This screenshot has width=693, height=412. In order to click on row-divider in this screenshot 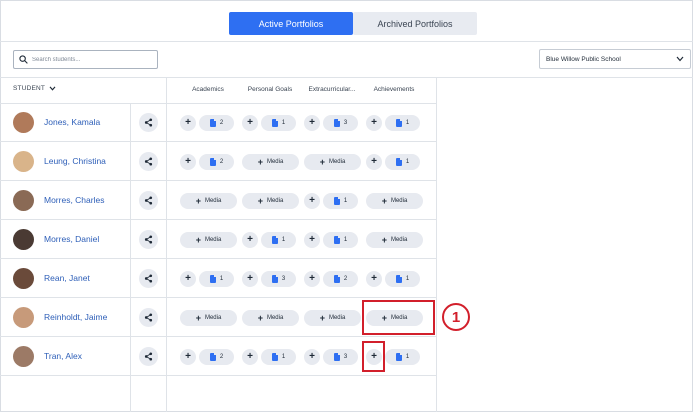, I will do `click(218, 375)`.